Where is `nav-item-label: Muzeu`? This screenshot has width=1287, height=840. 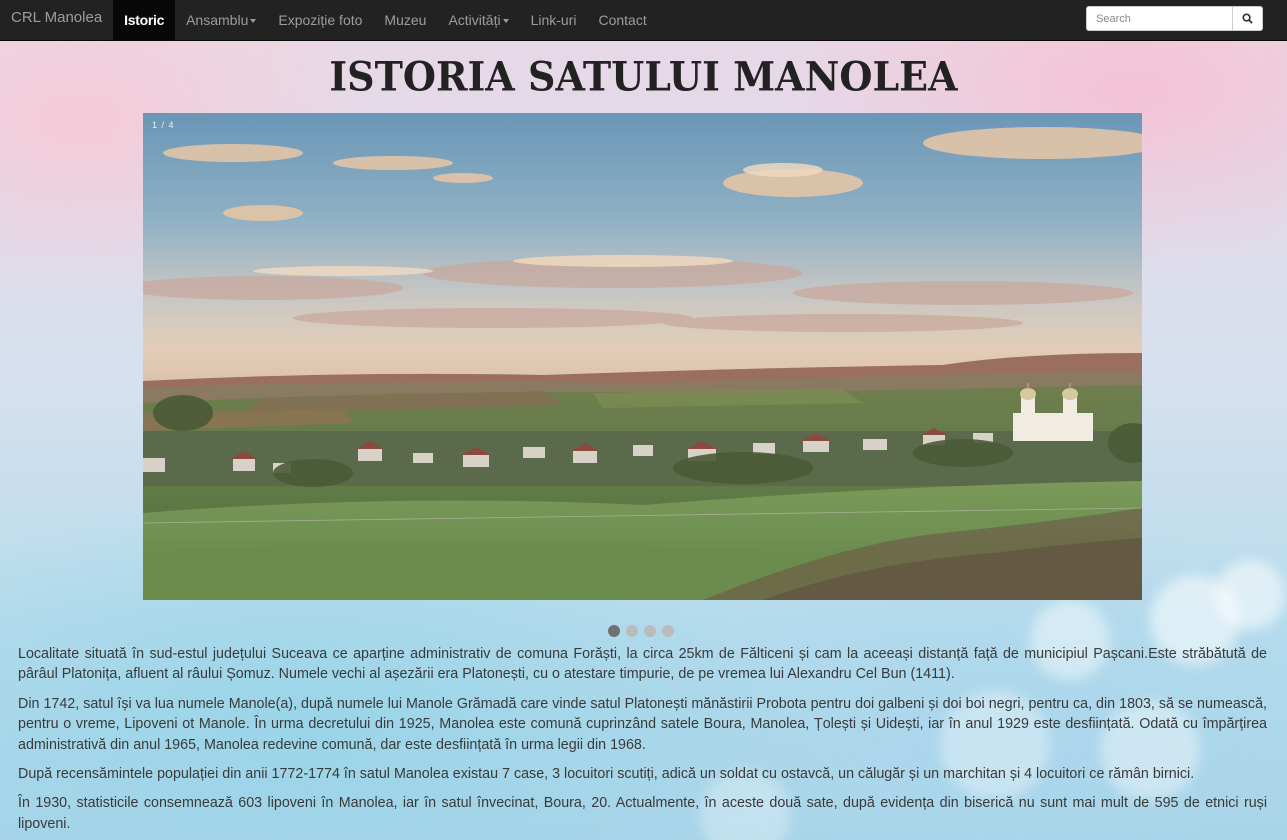 nav-item-label: Muzeu is located at coordinates (405, 20).